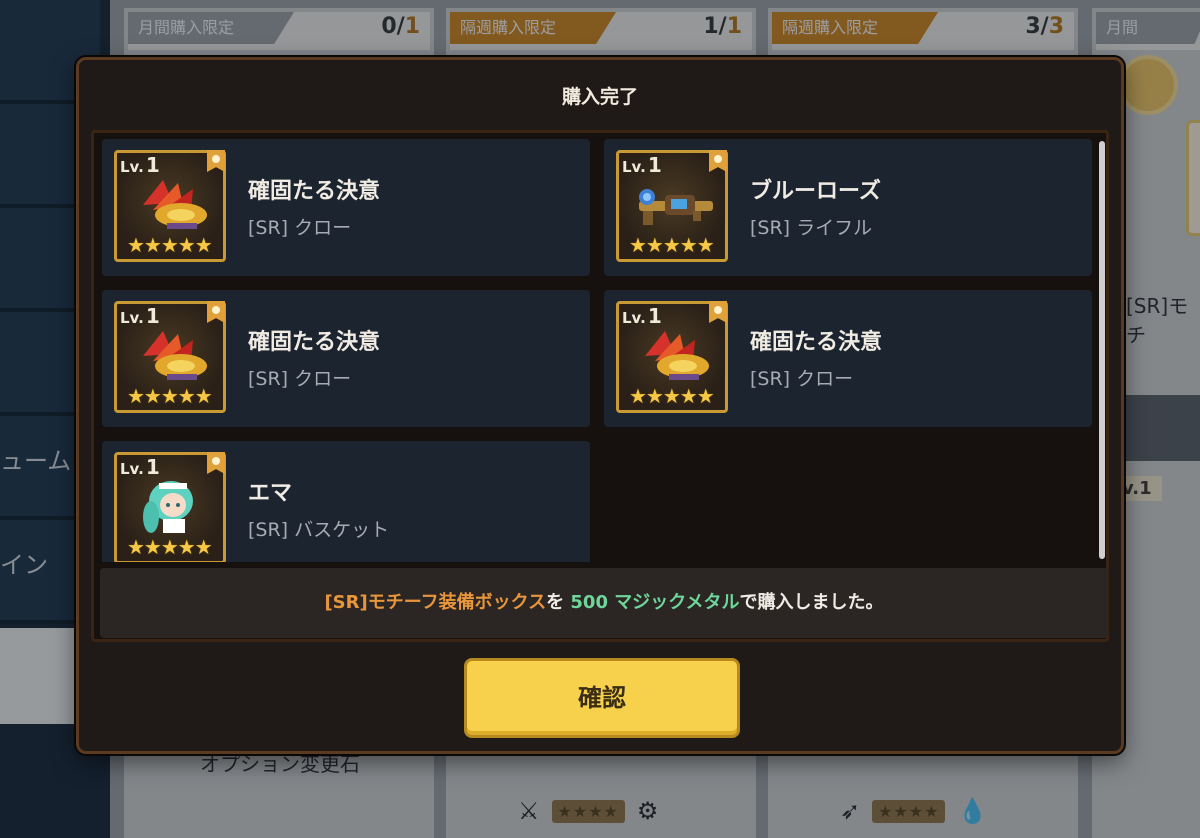 The image size is (1200, 838). What do you see at coordinates (811, 602) in the screenshot?
I see `message-text: で購入しました。` at bounding box center [811, 602].